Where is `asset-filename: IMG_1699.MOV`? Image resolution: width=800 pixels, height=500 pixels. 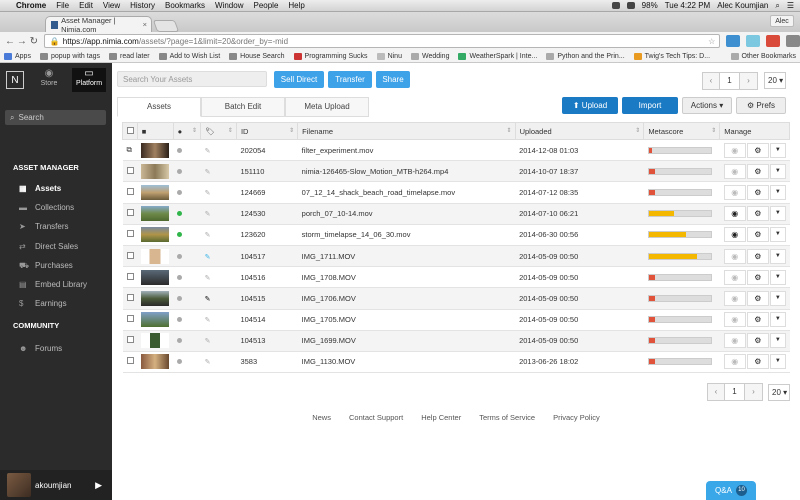
asset-filename: IMG_1699.MOV is located at coordinates (406, 341).